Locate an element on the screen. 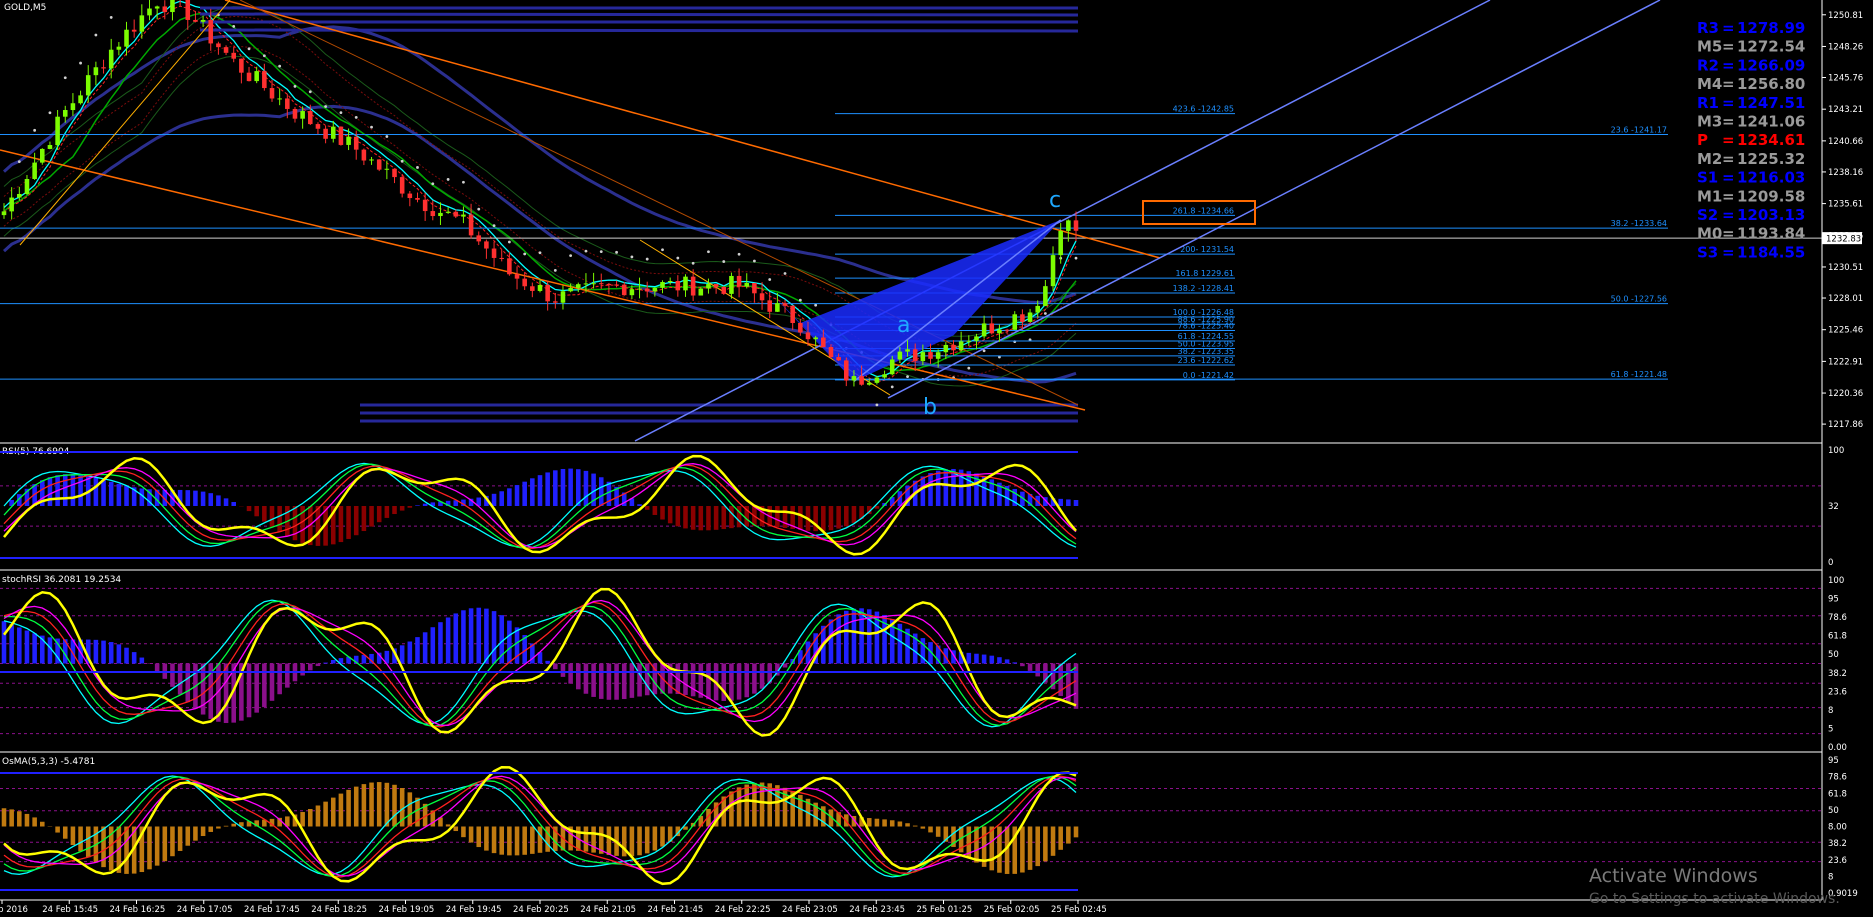 This screenshot has height=917, width=1873. symbol-label: GOLD,M5 is located at coordinates (25, 8).